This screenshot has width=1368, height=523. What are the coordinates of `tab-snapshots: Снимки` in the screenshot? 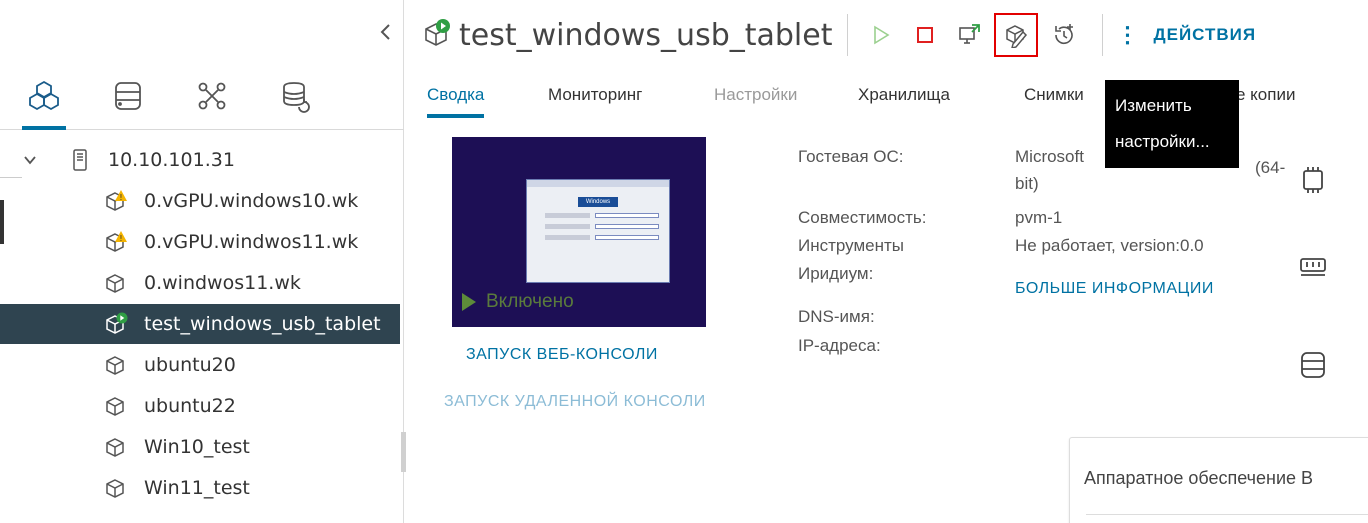 It's located at (1054, 98).